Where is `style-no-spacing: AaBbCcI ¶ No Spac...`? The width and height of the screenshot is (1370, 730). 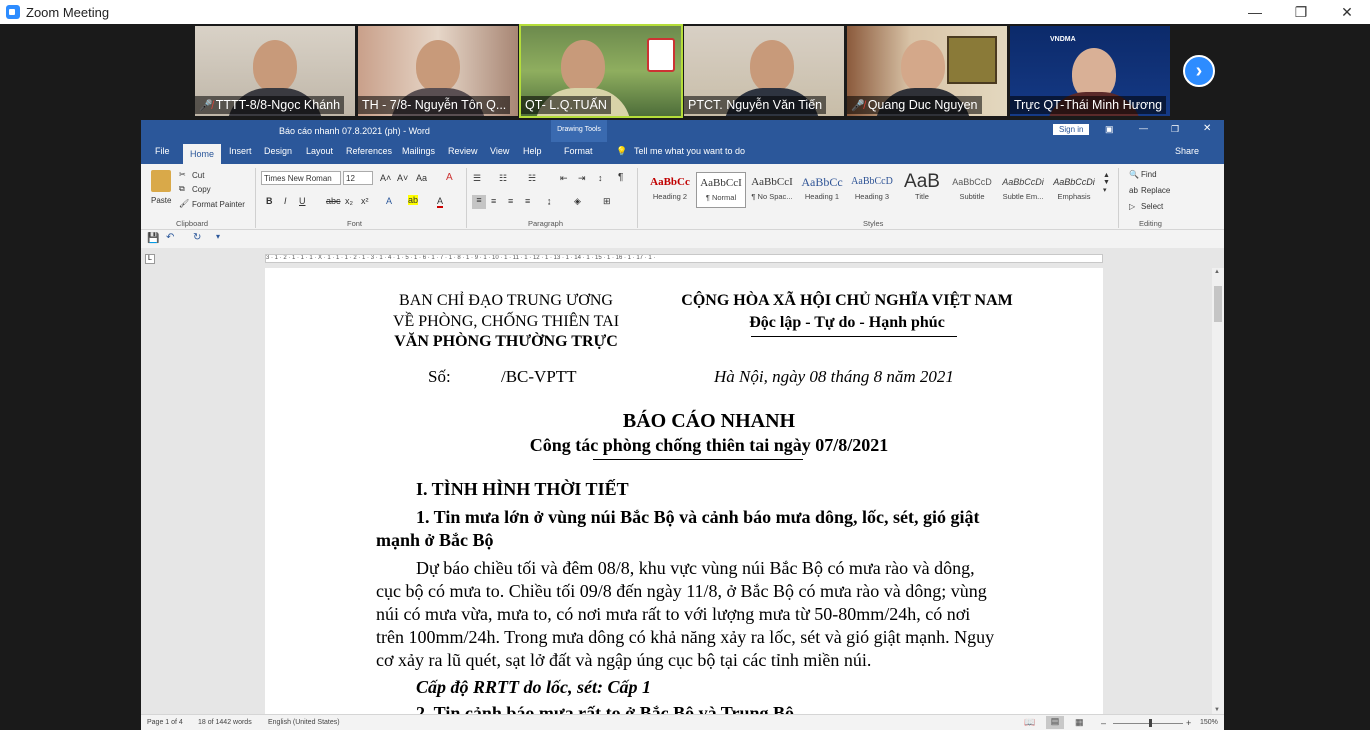 style-no-spacing: AaBbCcI ¶ No Spac... is located at coordinates (772, 190).